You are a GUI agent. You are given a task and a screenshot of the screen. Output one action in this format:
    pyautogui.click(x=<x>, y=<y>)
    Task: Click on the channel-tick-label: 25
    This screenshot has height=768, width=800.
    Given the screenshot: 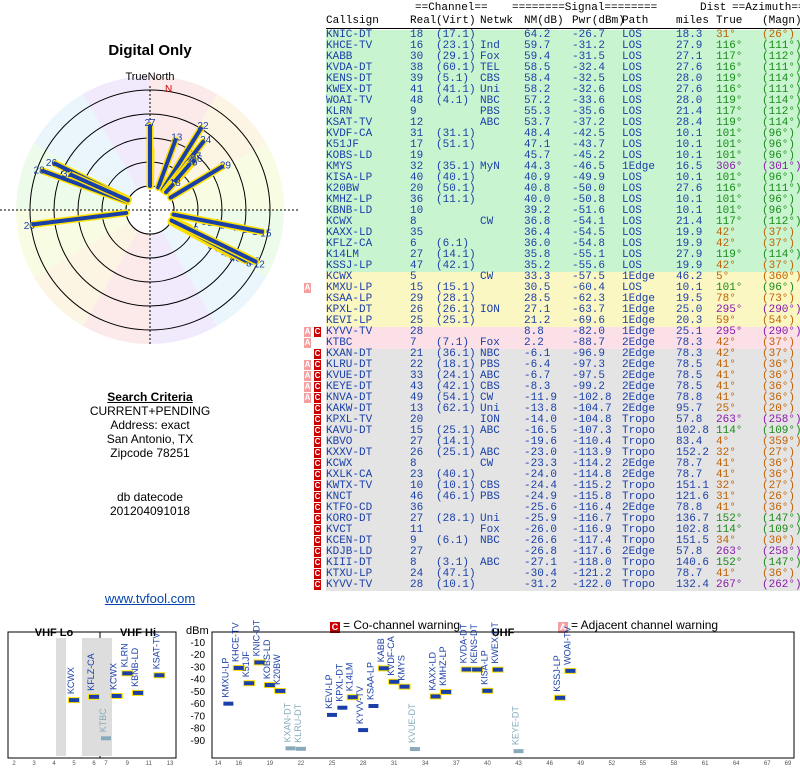 What is the action you would take?
    pyautogui.click(x=332, y=764)
    